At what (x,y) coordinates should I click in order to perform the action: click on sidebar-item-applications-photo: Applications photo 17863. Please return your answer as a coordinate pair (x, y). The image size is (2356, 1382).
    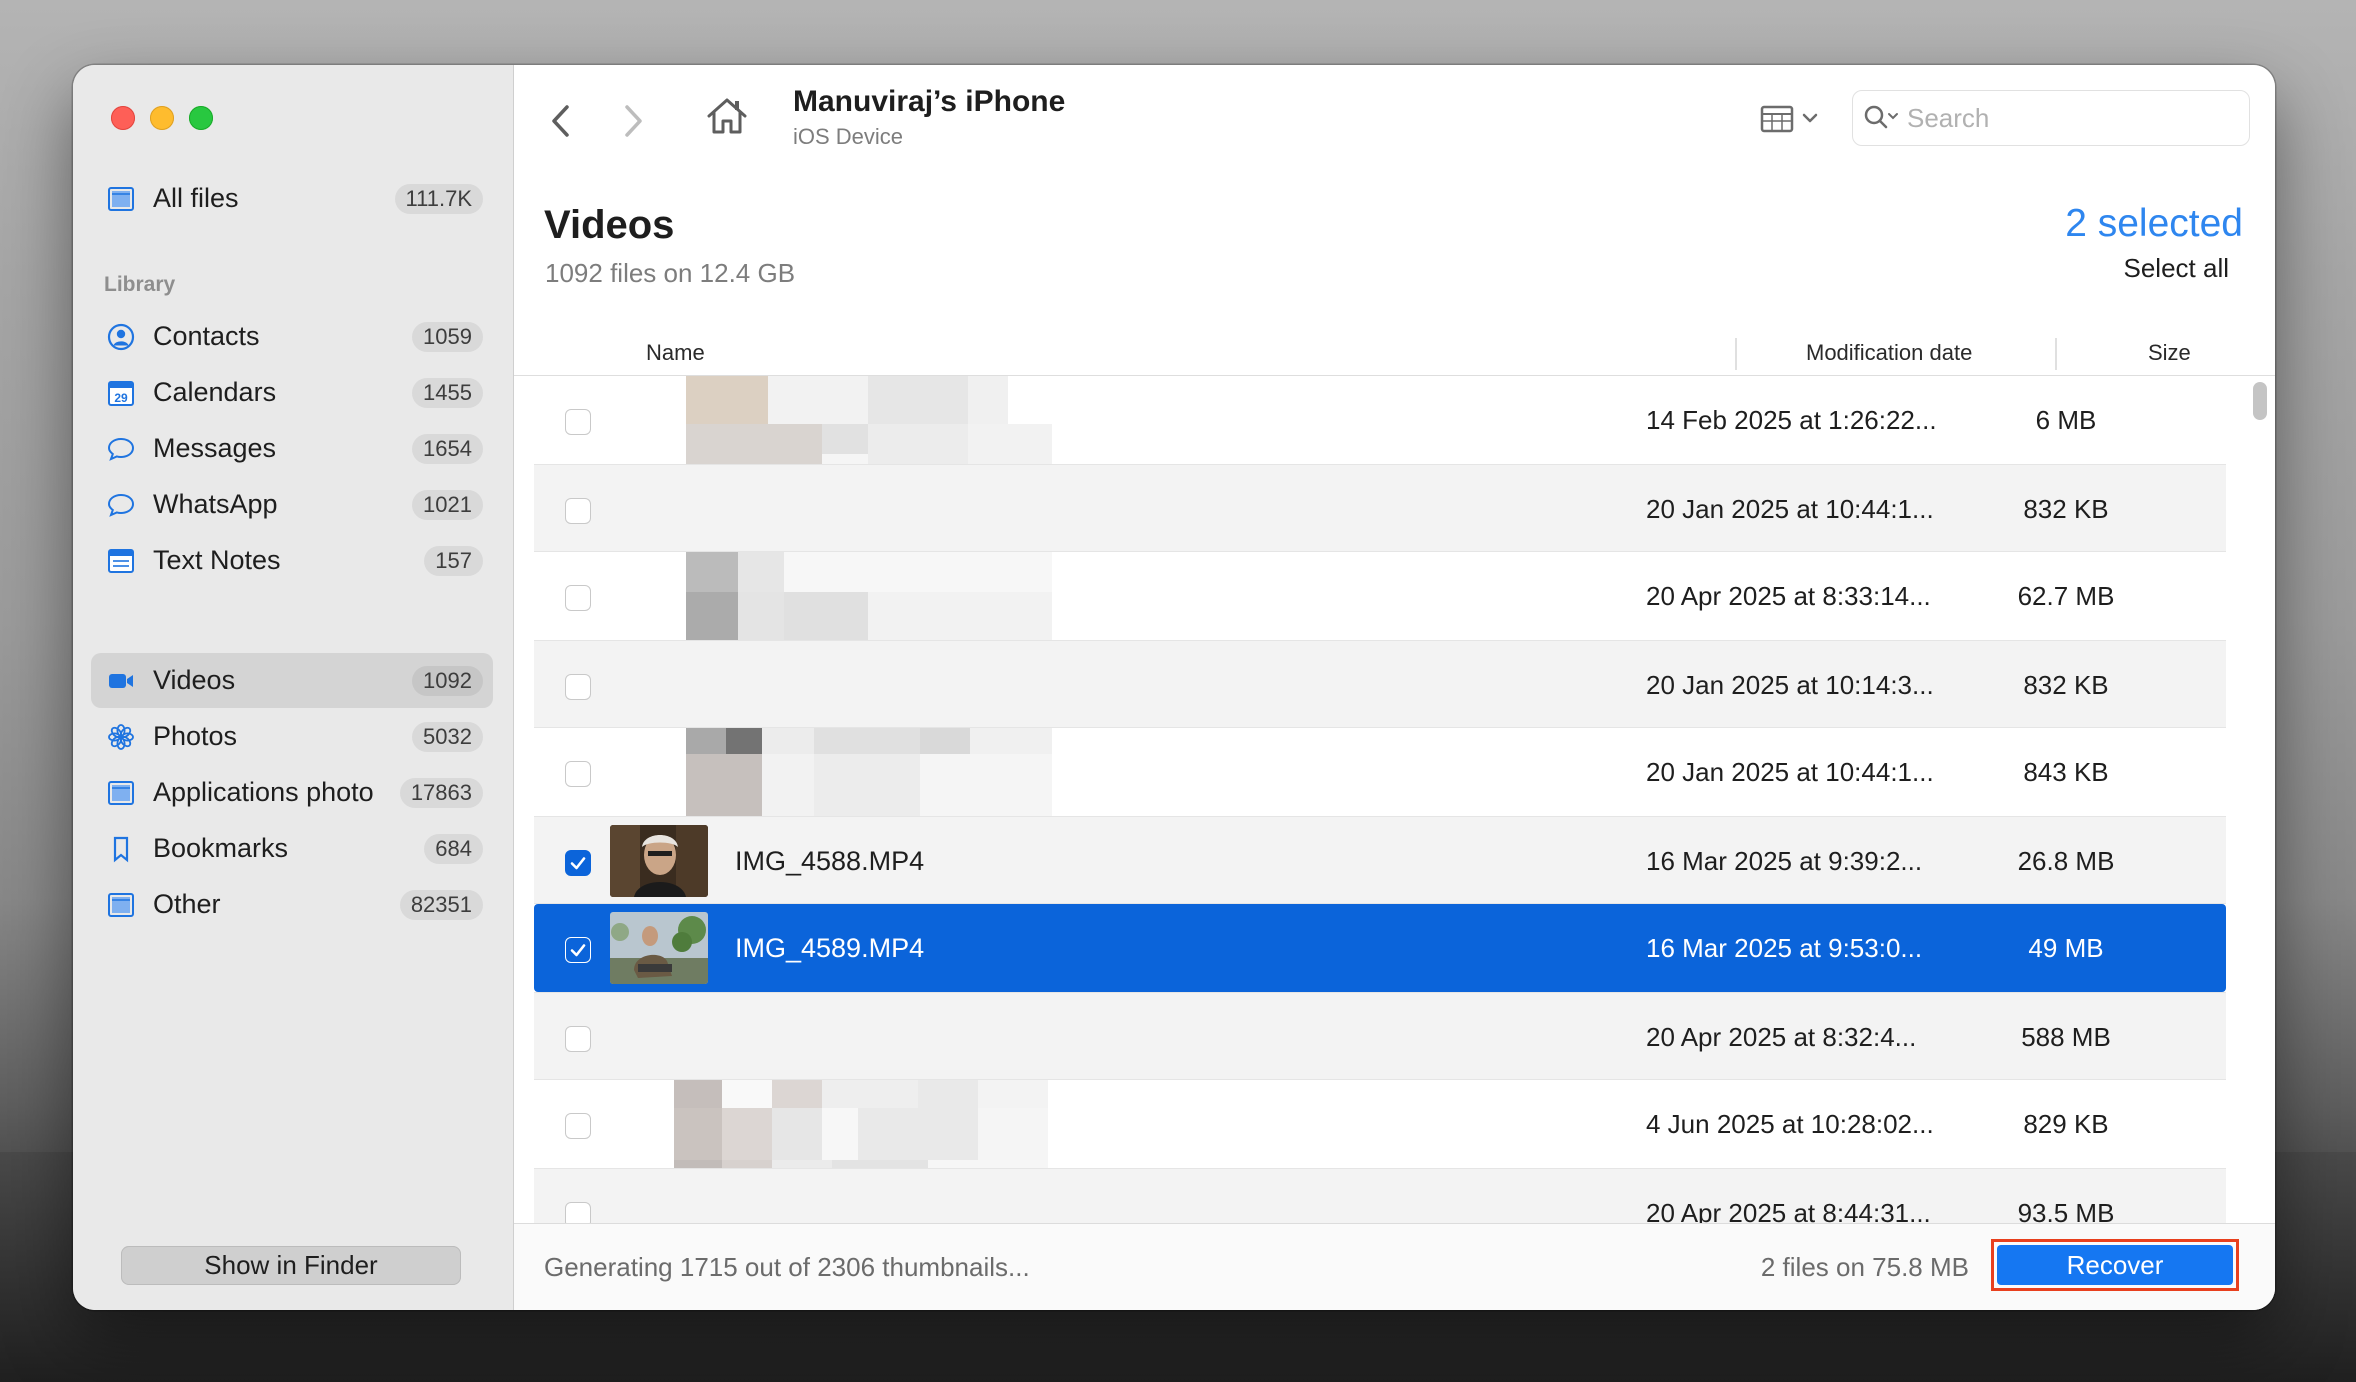
    Looking at the image, I should click on (292, 792).